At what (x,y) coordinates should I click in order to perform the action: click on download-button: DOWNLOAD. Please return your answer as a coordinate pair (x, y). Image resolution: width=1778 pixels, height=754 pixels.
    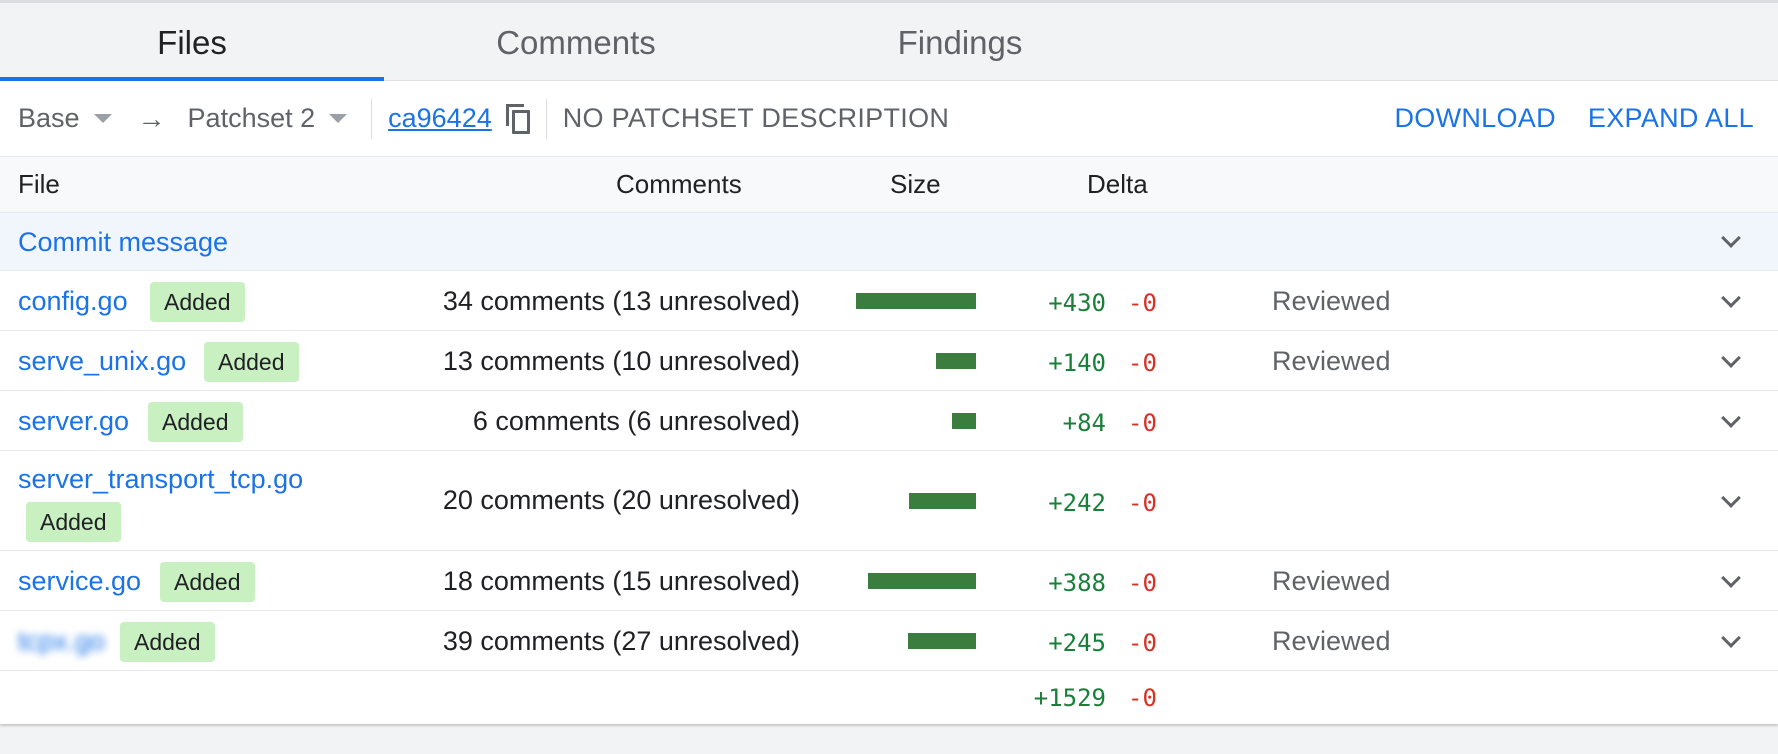
    Looking at the image, I should click on (1474, 118).